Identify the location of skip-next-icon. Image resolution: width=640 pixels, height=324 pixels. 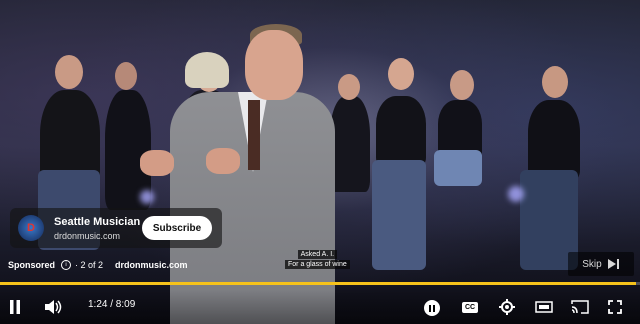
(613, 264).